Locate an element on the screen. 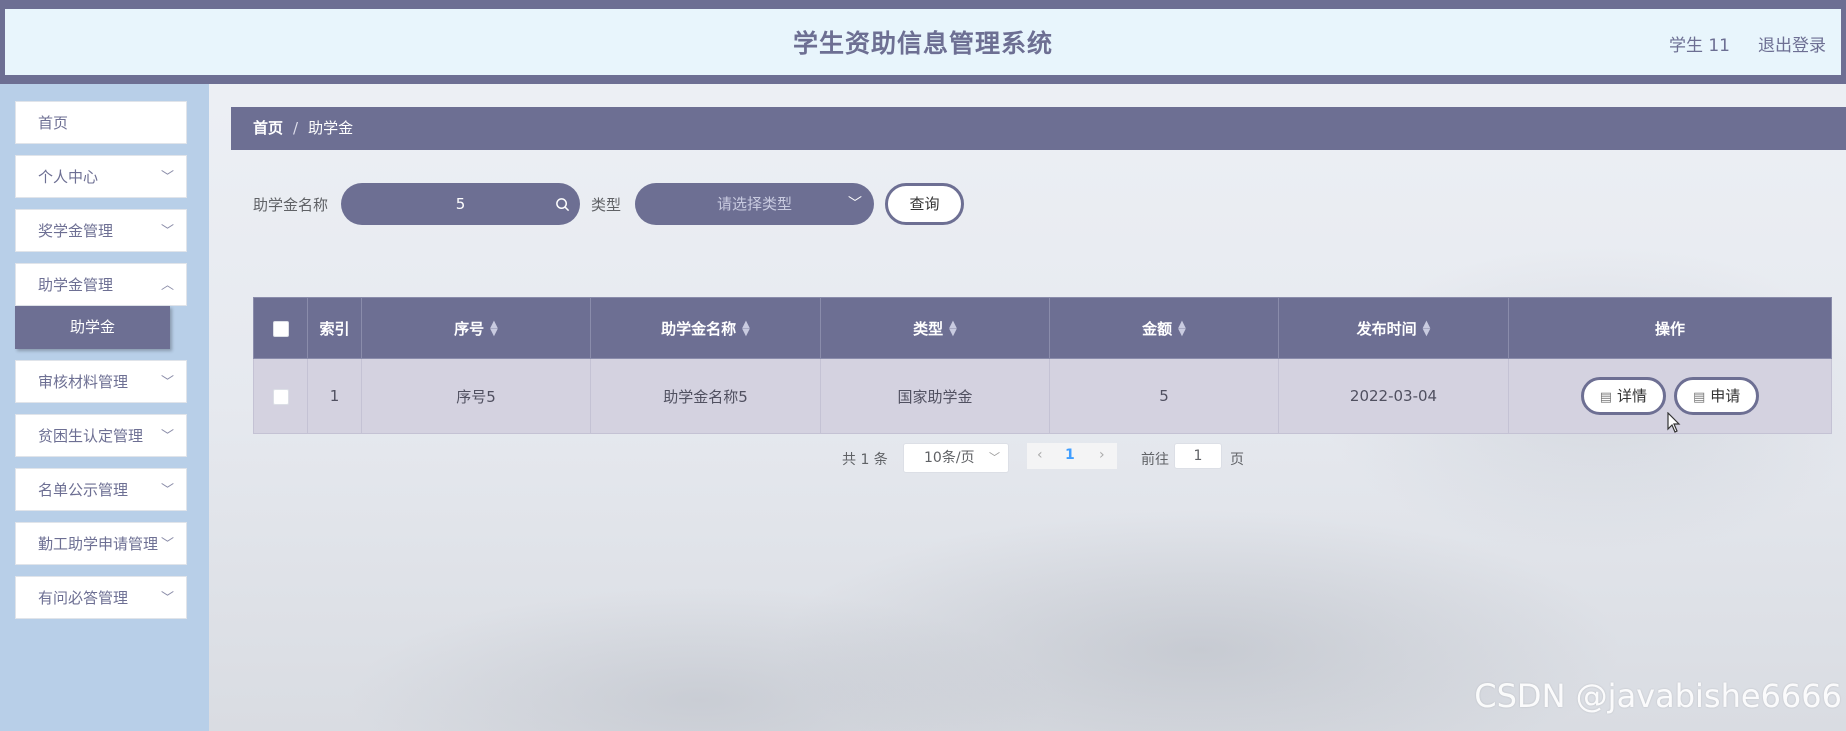  table-header-row: 索引 序号 ▲ ▼ 助学金名称 ▲ ▼ 类型 ▲ ▼ 金额 ▲ ▼ 发布时间 ▲ ▼ 操作 is located at coordinates (1042, 328).